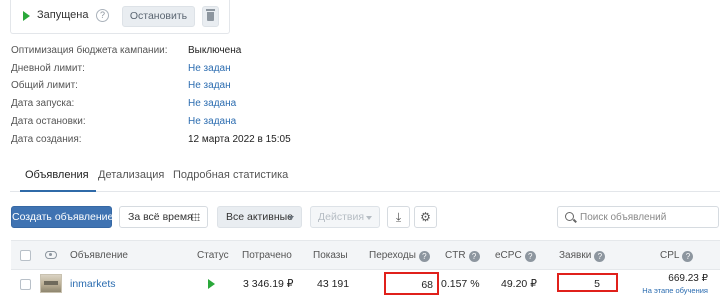 The image size is (720, 298). I want to click on campaign-status-panel: Запущена ? Остановить, so click(120, 17).